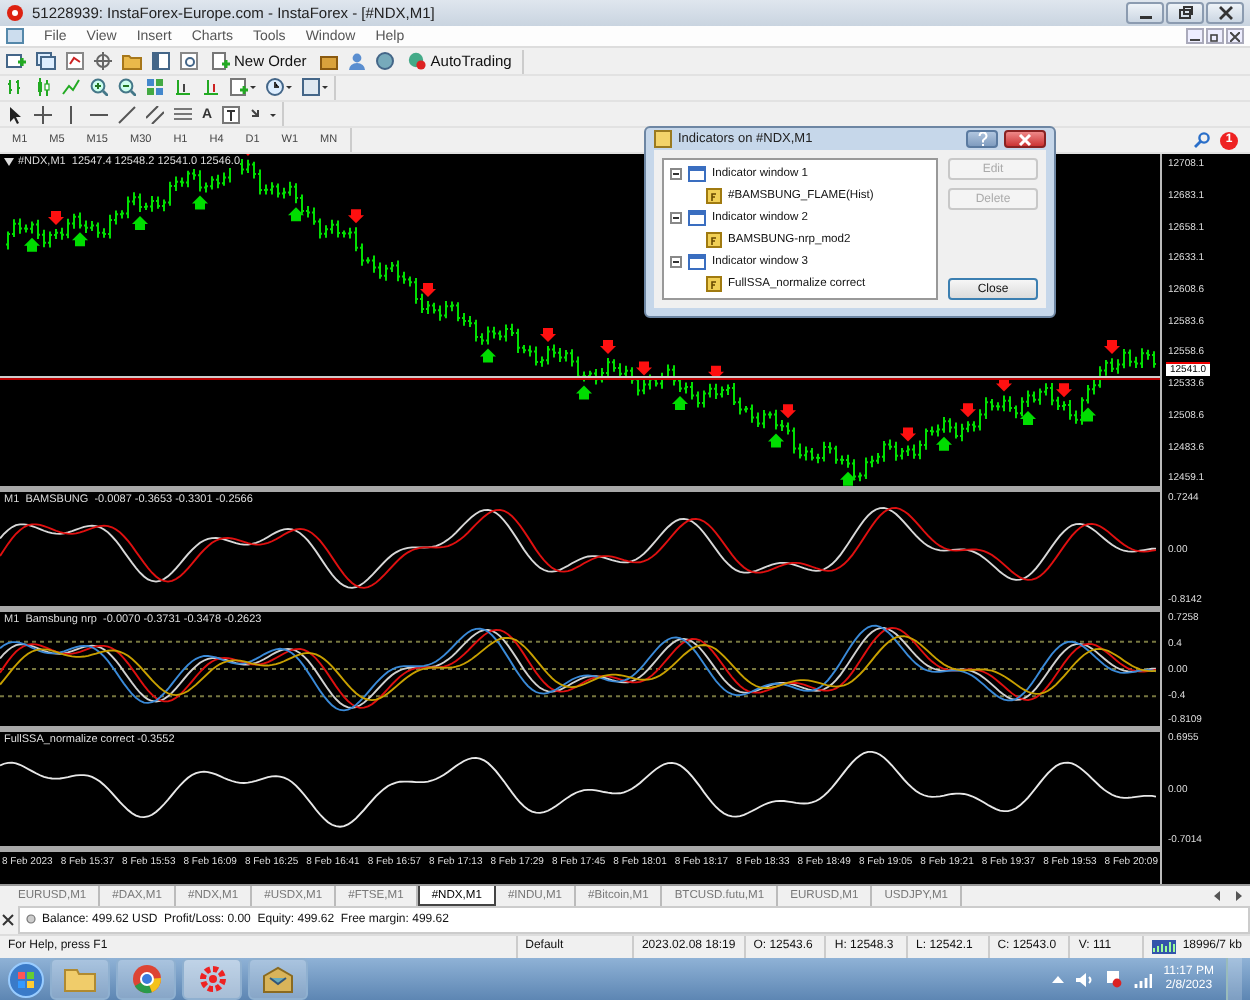 The image size is (1250, 1000). What do you see at coordinates (1228, 896) in the screenshot?
I see `scroll-arrows-icon` at bounding box center [1228, 896].